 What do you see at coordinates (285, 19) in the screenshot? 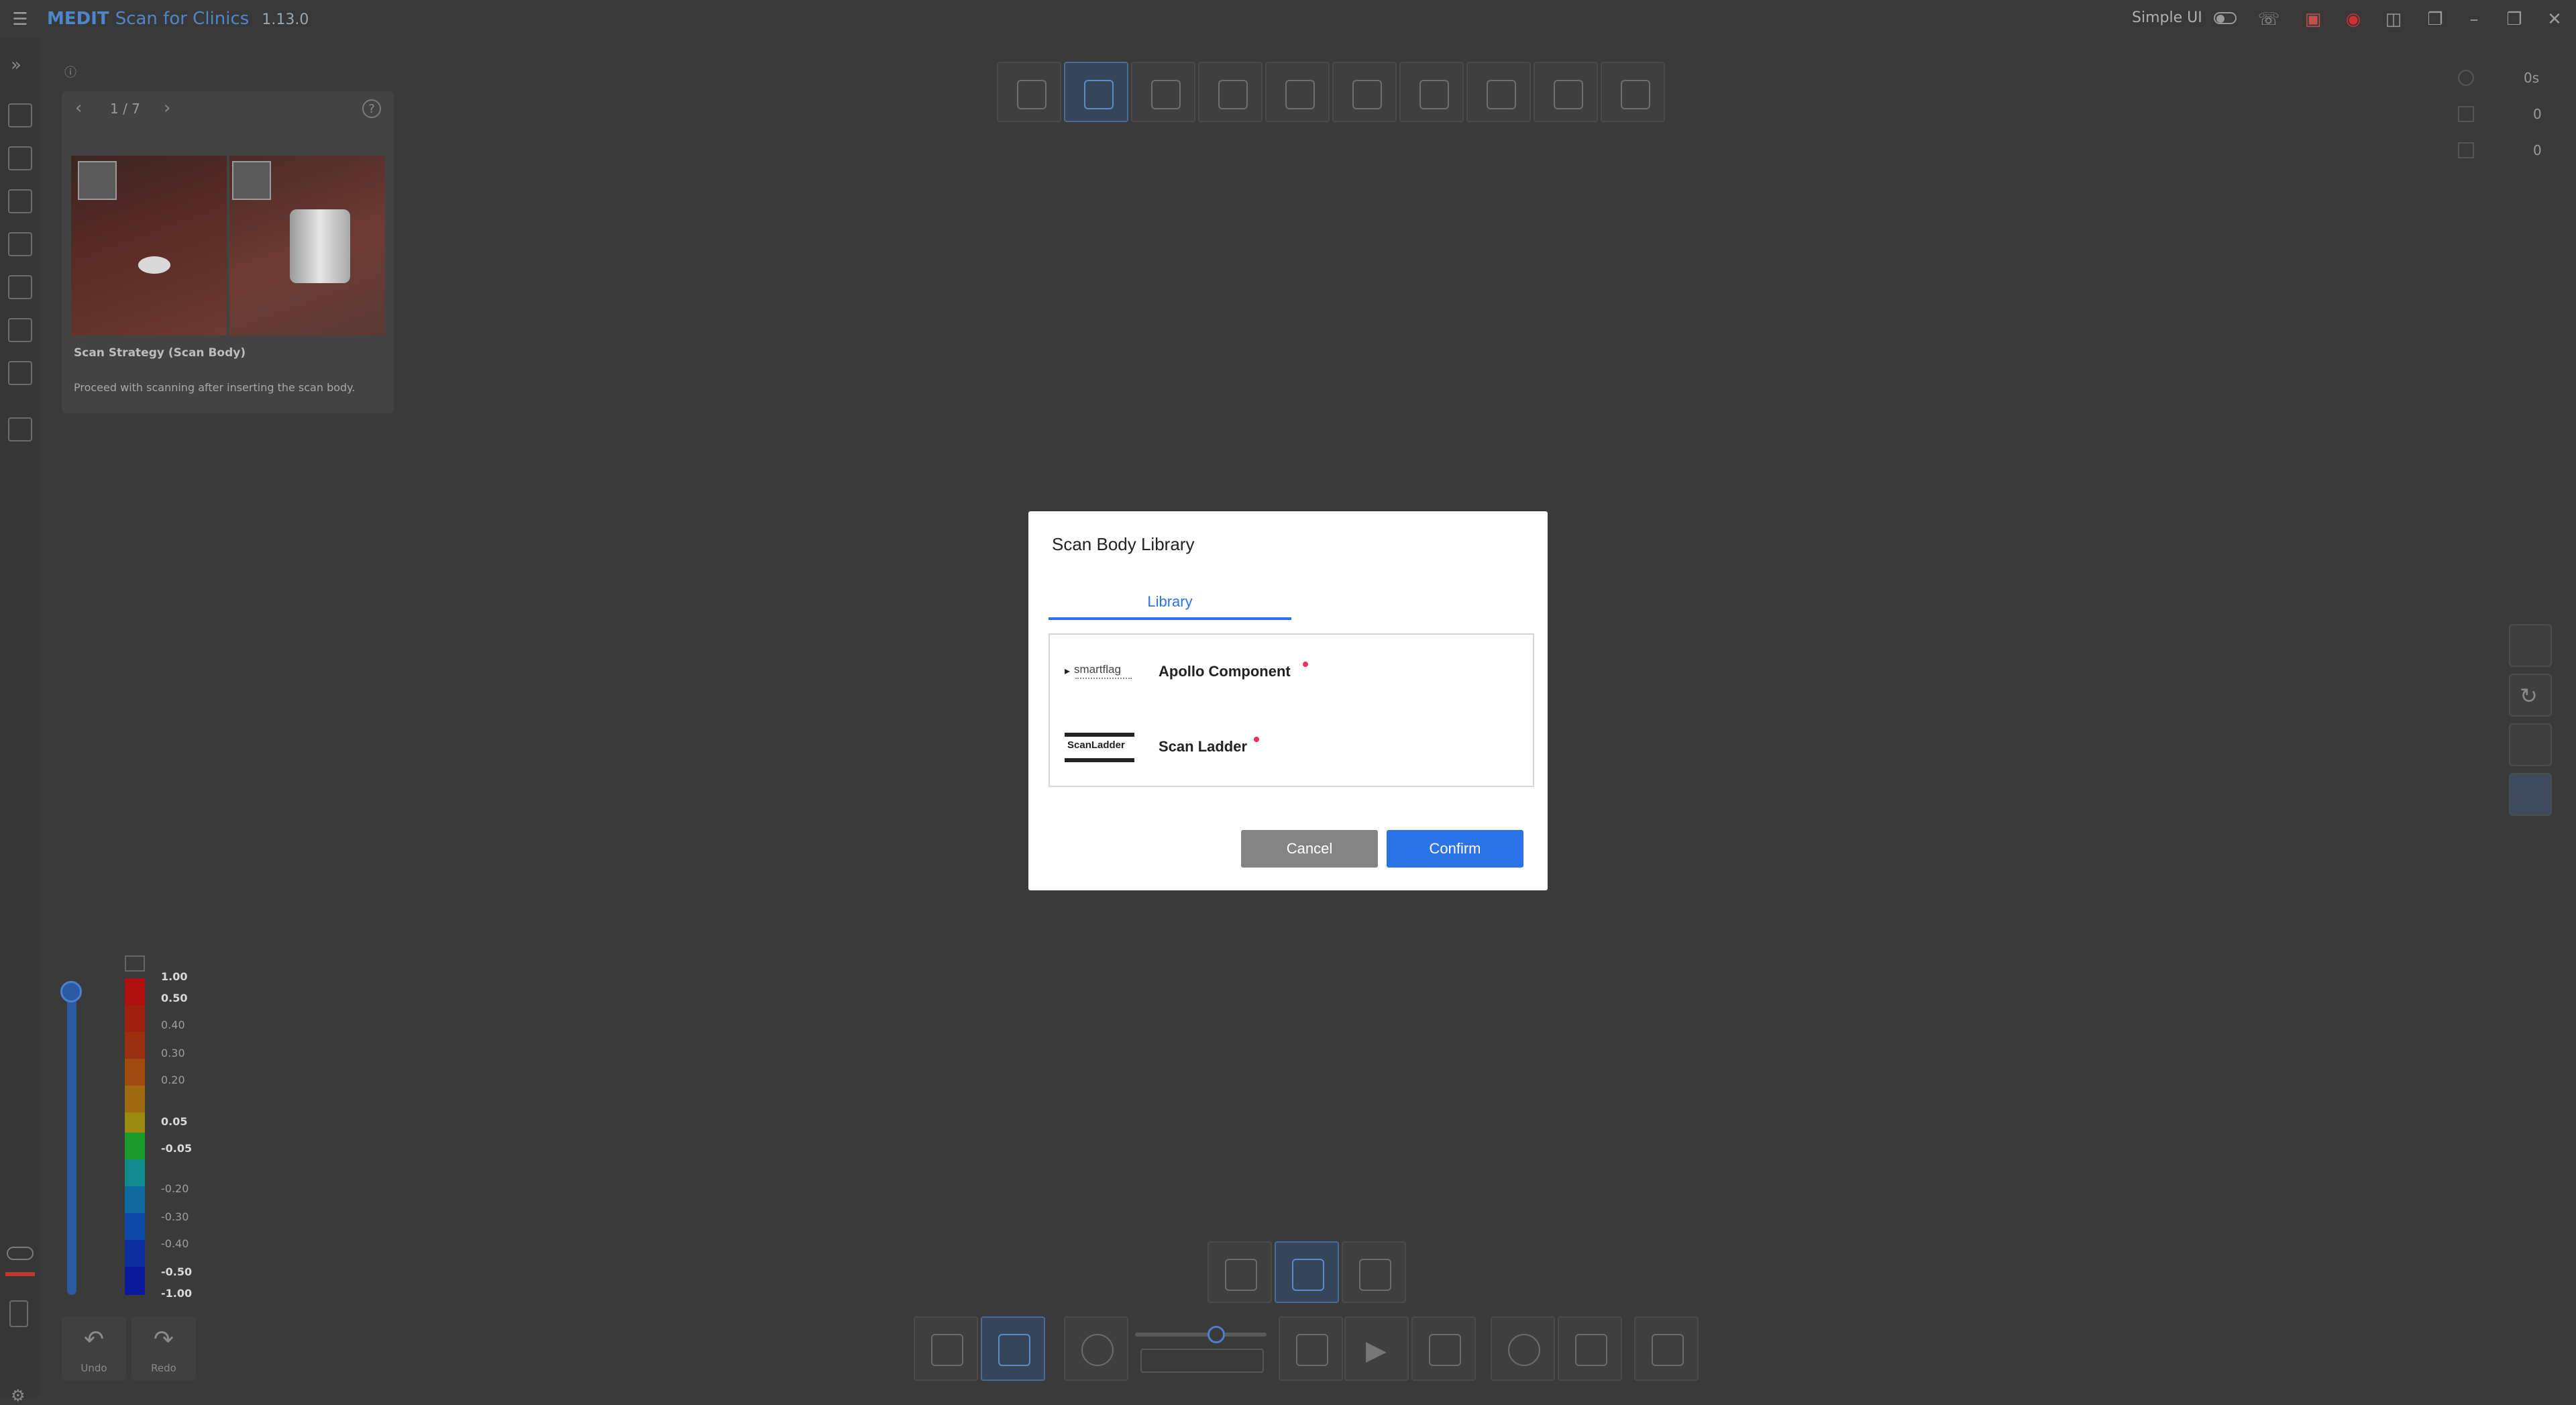
I see `app-version: 1.13.0` at bounding box center [285, 19].